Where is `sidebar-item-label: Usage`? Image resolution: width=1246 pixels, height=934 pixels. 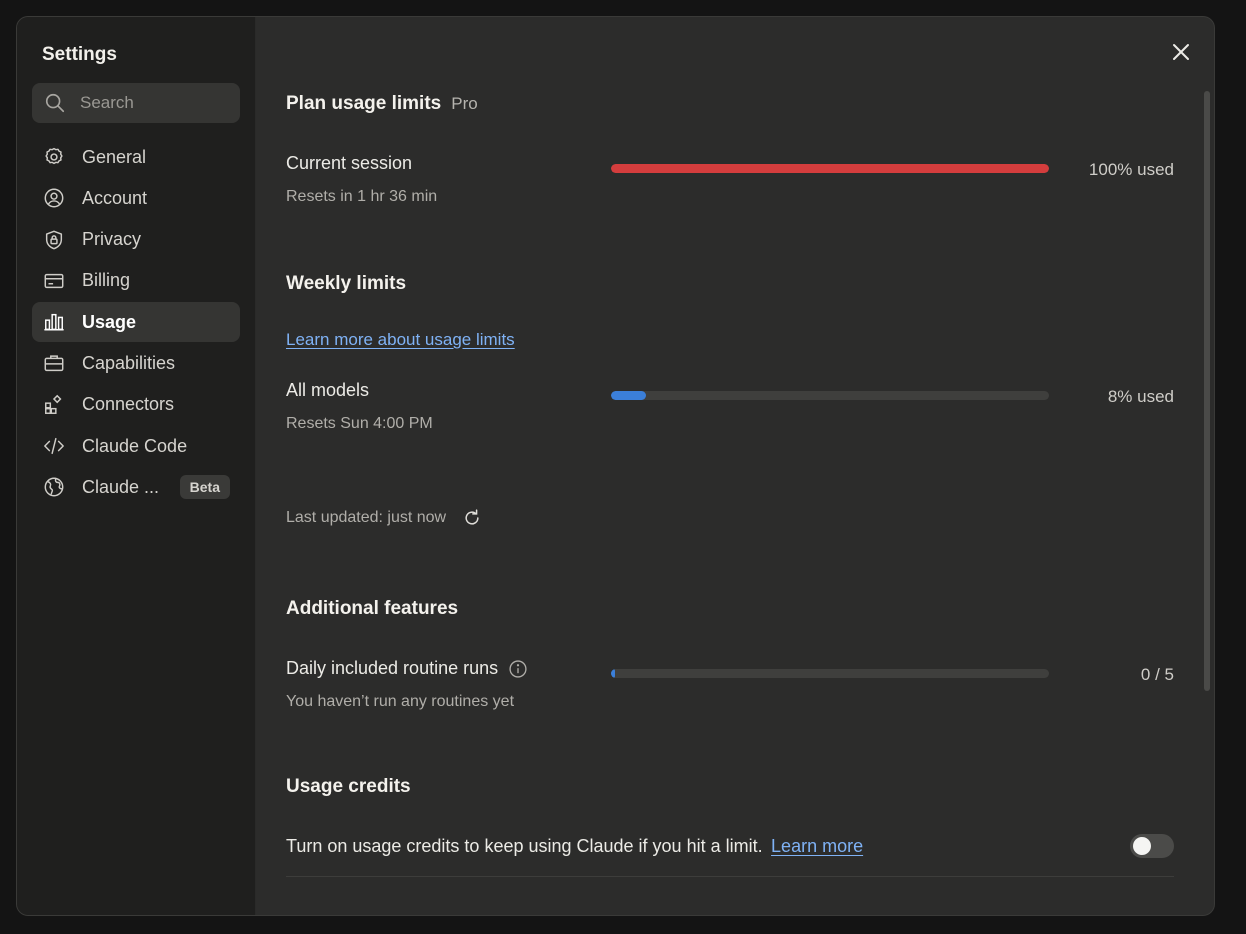
sidebar-item-label: Usage is located at coordinates (109, 321).